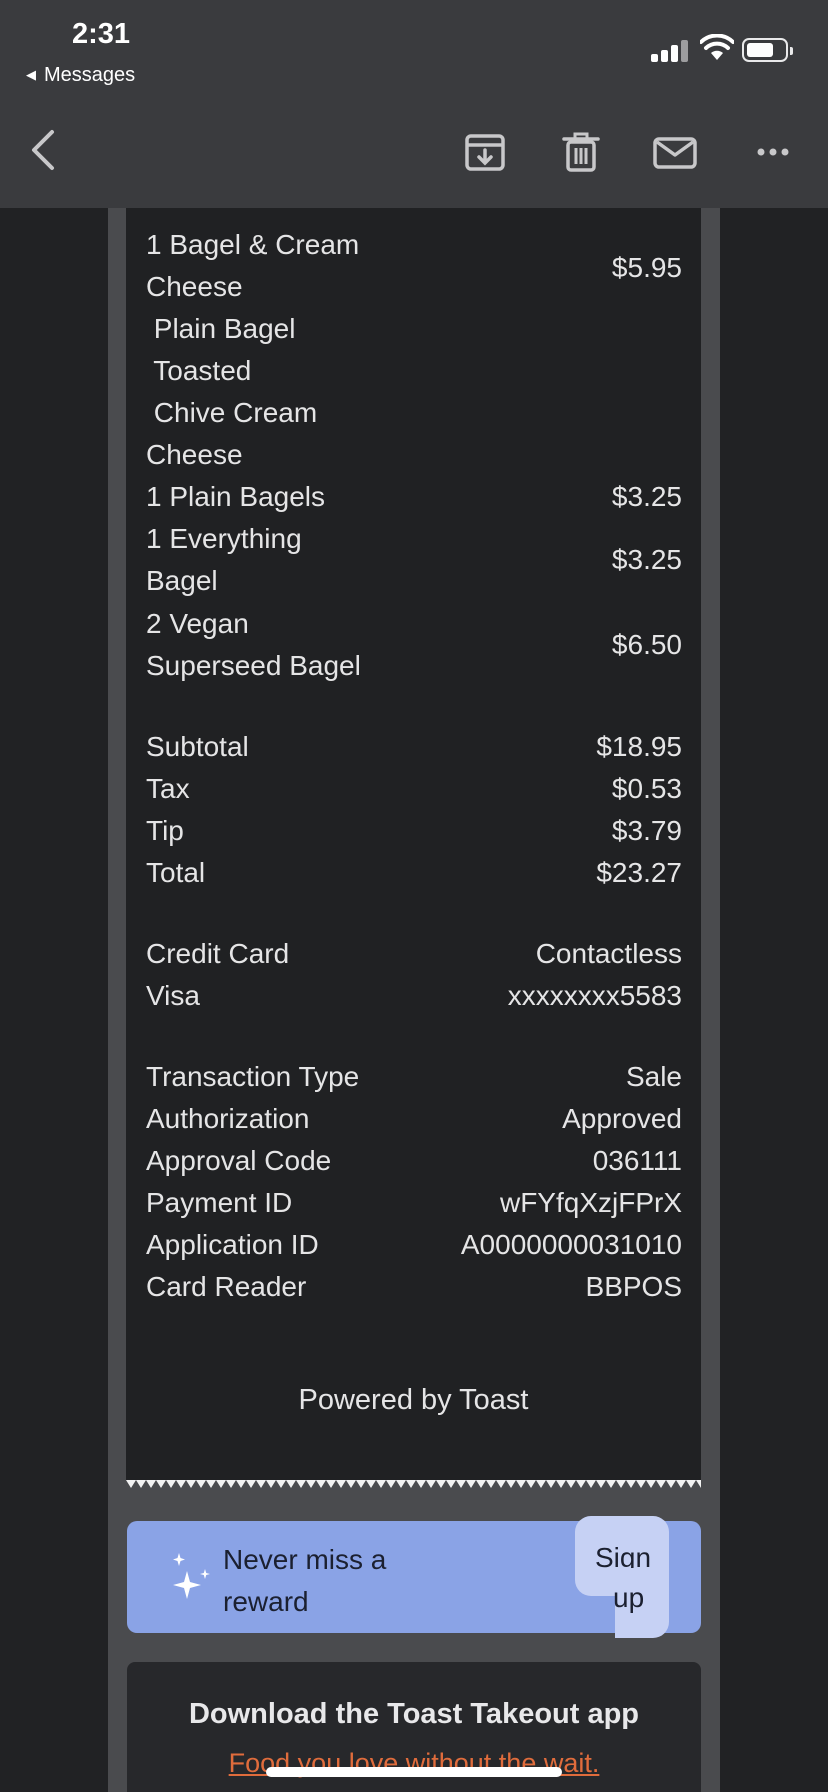 The width and height of the screenshot is (828, 1792). Describe the element at coordinates (414, 1714) in the screenshot. I see `download-title: Download the Toast Takeout app` at that location.